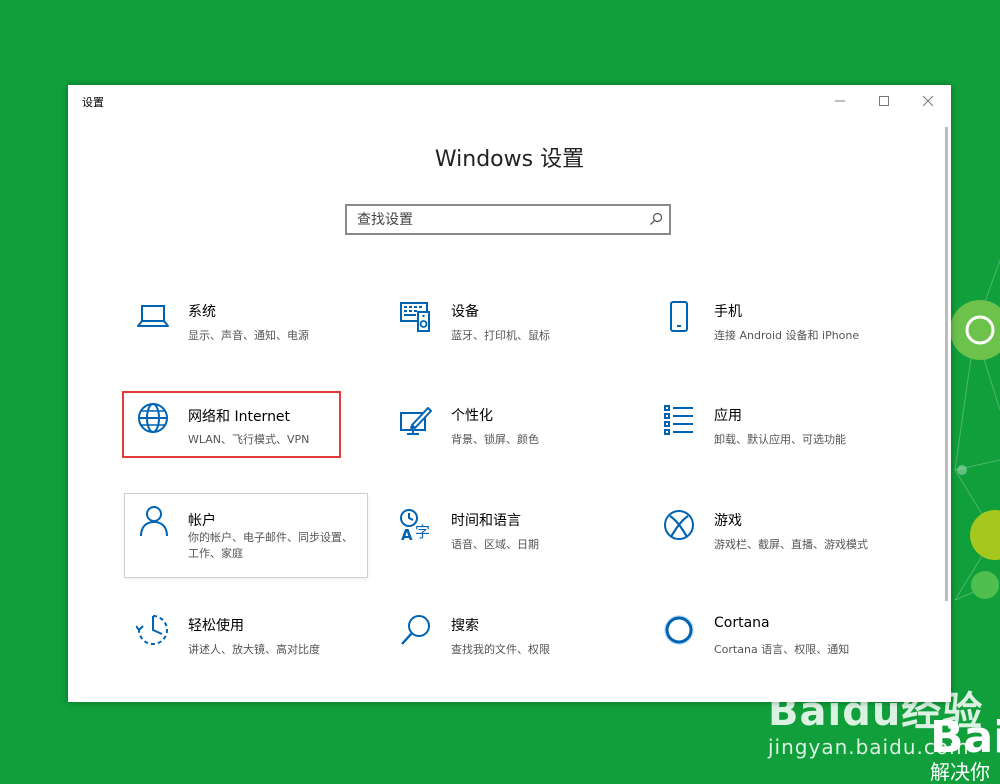  I want to click on tile-accounts: 帐户 你的帐户、电子邮件、同步设置、工作、家庭, so click(246, 535).